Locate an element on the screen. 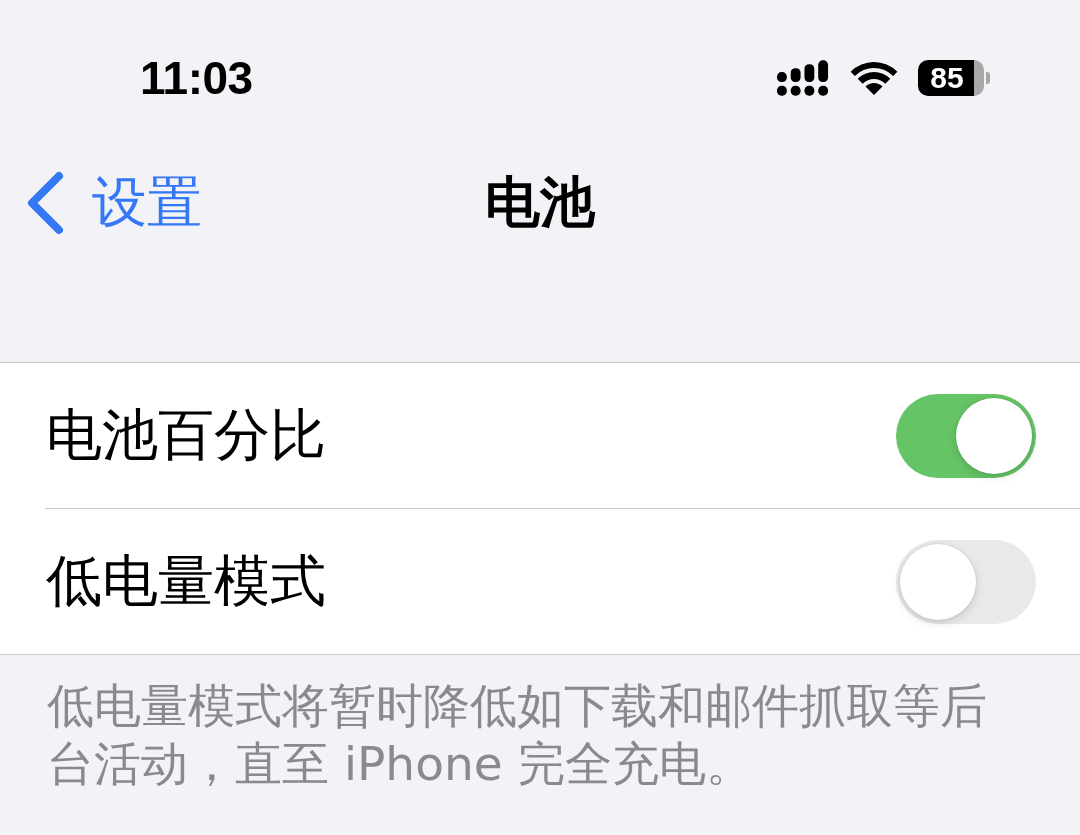 The width and height of the screenshot is (1080, 835). status-time: 11:03 is located at coordinates (196, 78).